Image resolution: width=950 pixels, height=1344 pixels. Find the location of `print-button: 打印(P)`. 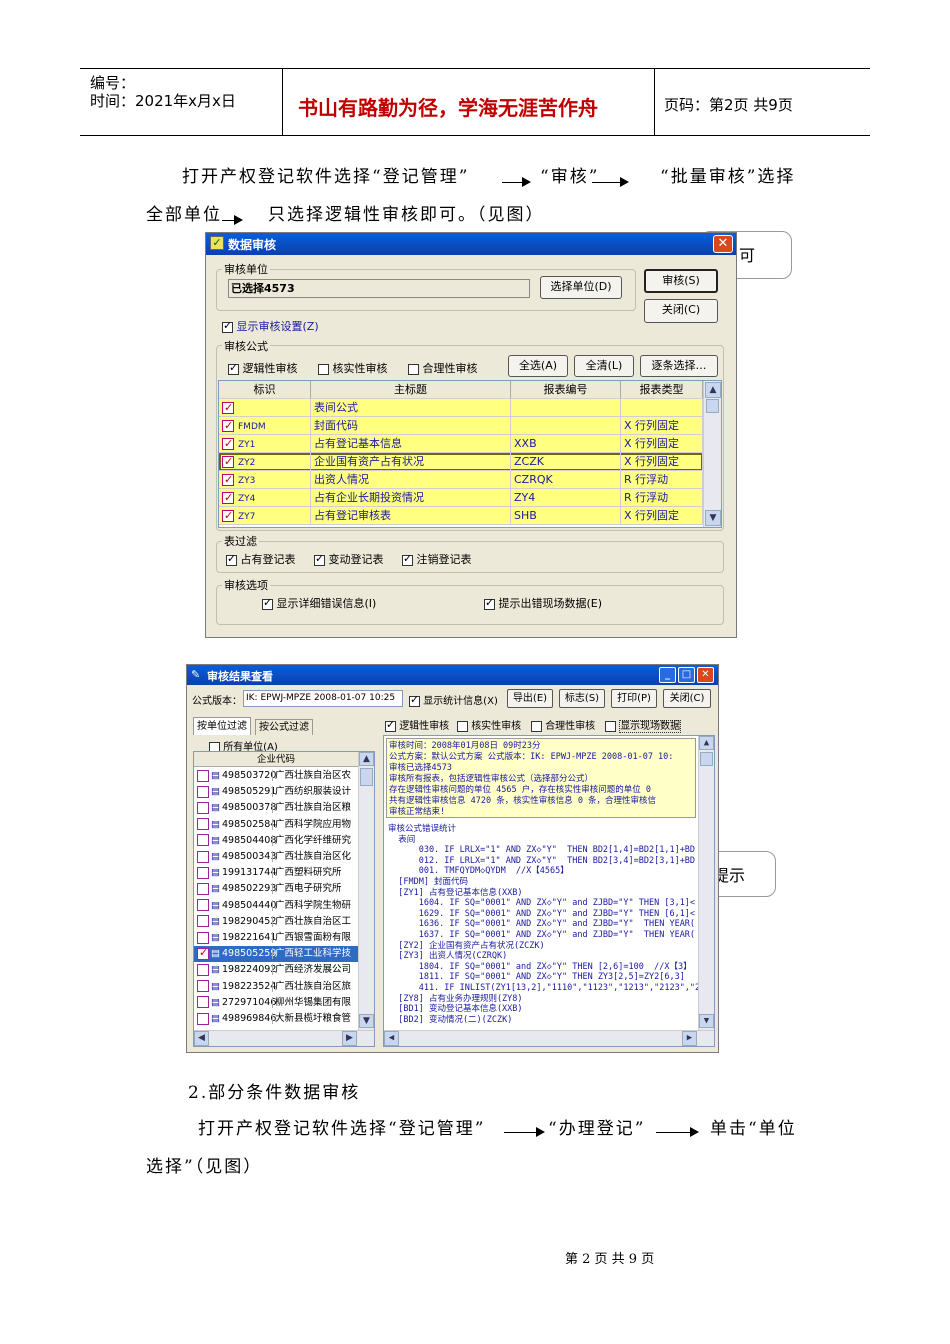

print-button: 打印(P) is located at coordinates (634, 698).